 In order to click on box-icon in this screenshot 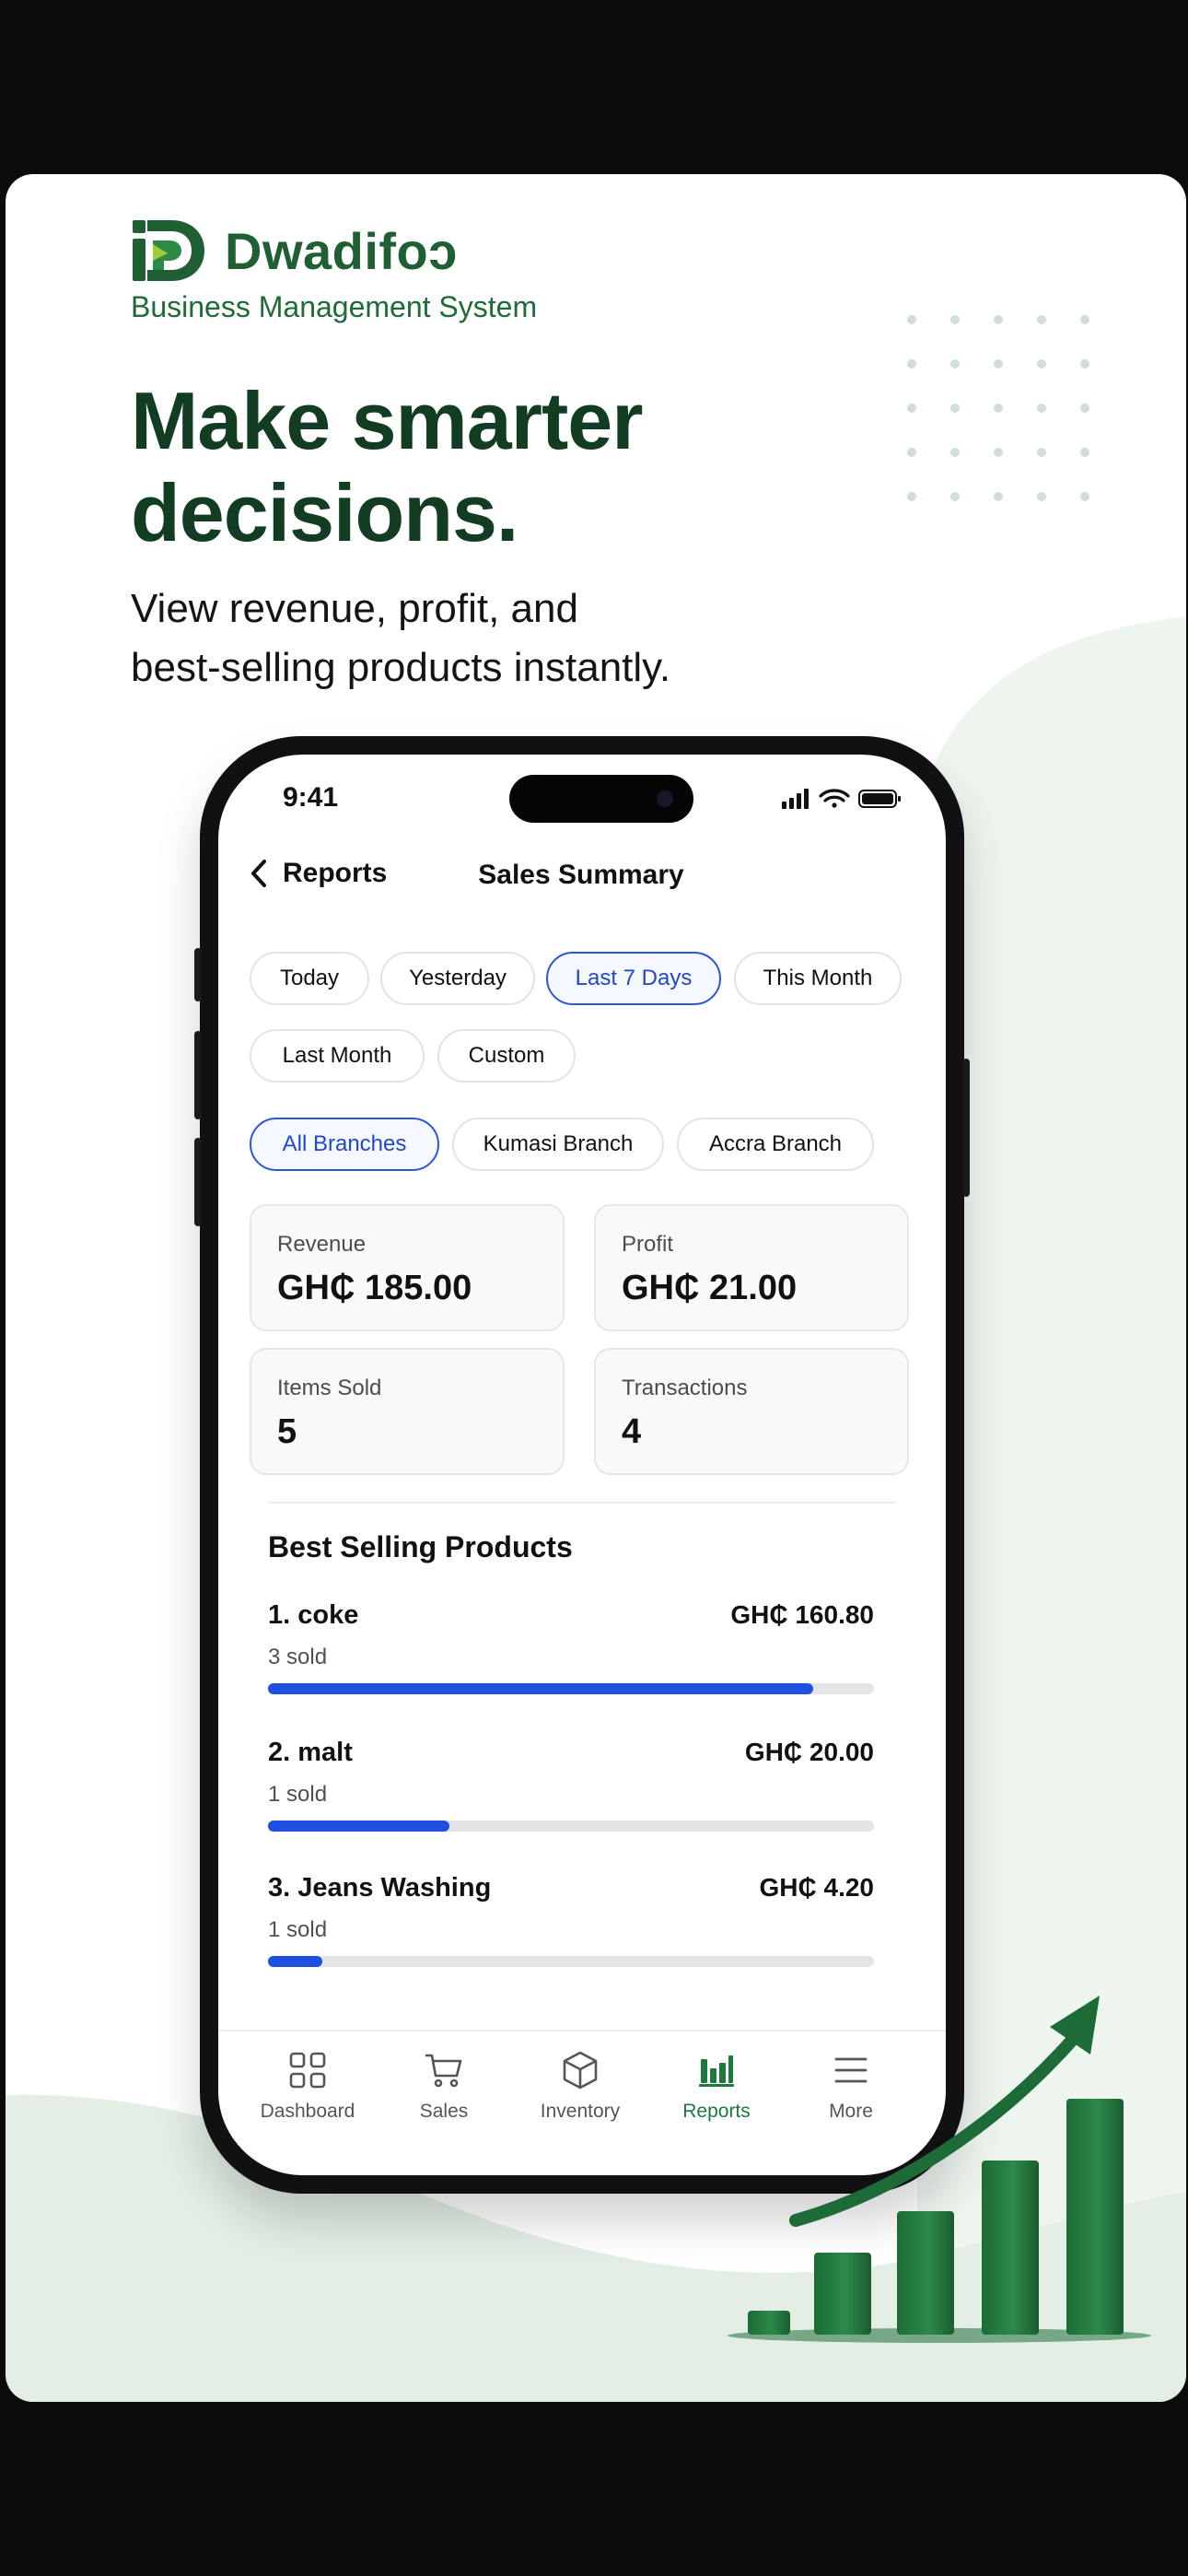, I will do `click(580, 2070)`.